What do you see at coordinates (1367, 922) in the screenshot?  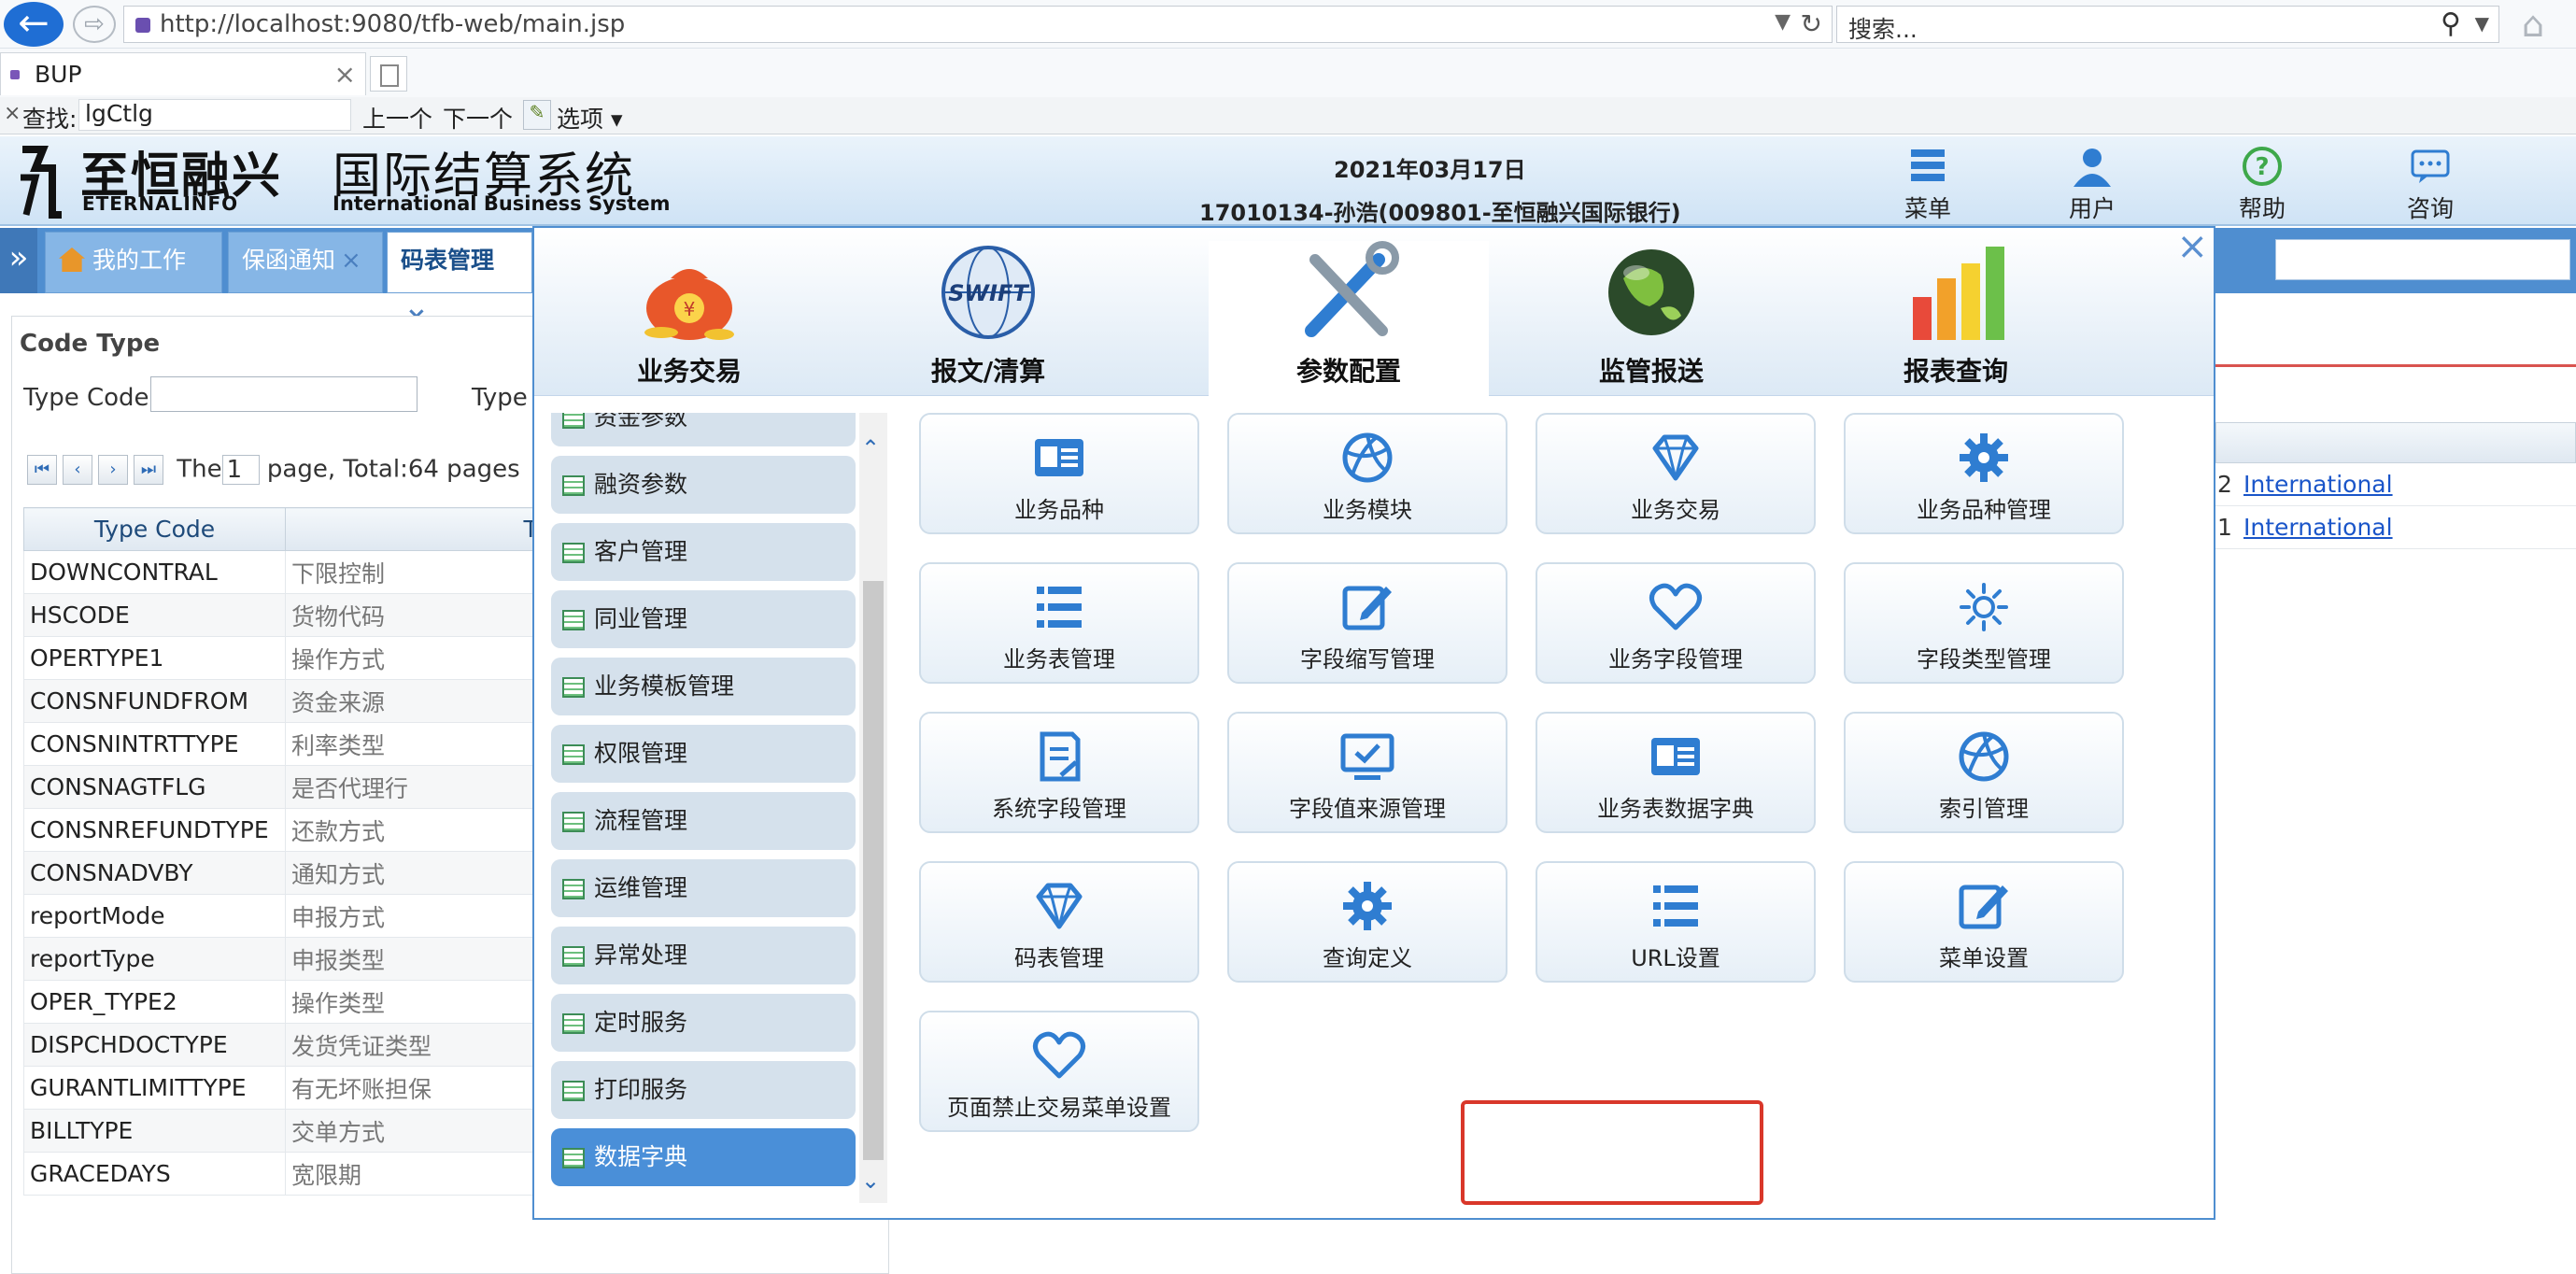 I see `menu-tile: 查询定义` at bounding box center [1367, 922].